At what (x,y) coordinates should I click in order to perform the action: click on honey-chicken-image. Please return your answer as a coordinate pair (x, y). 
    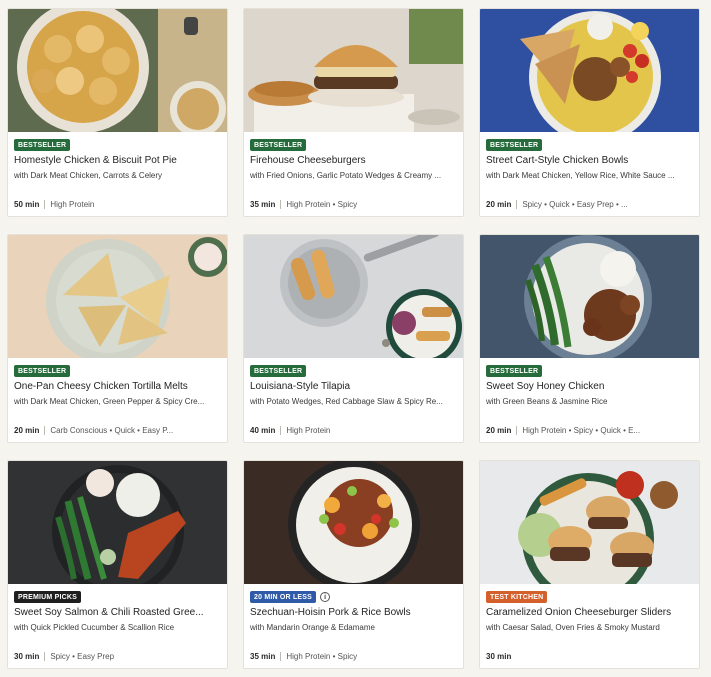
    Looking at the image, I should click on (589, 296).